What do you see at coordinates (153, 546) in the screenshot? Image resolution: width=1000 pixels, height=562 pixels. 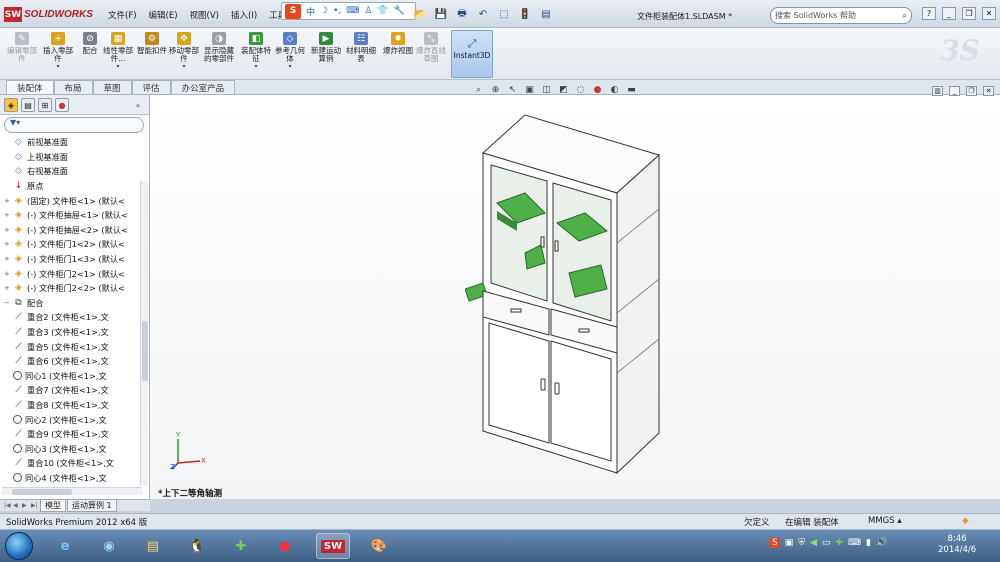 I see `explorer-icon: ▤` at bounding box center [153, 546].